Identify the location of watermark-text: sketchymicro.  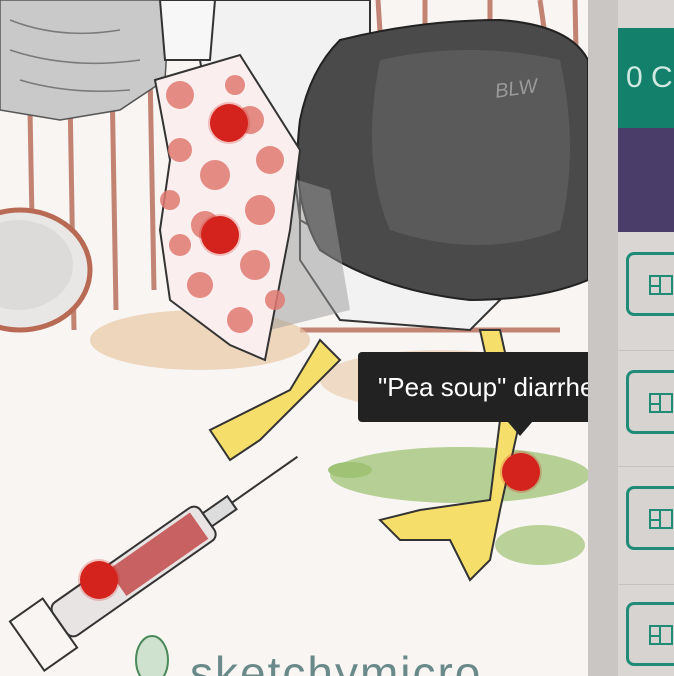
(336, 661).